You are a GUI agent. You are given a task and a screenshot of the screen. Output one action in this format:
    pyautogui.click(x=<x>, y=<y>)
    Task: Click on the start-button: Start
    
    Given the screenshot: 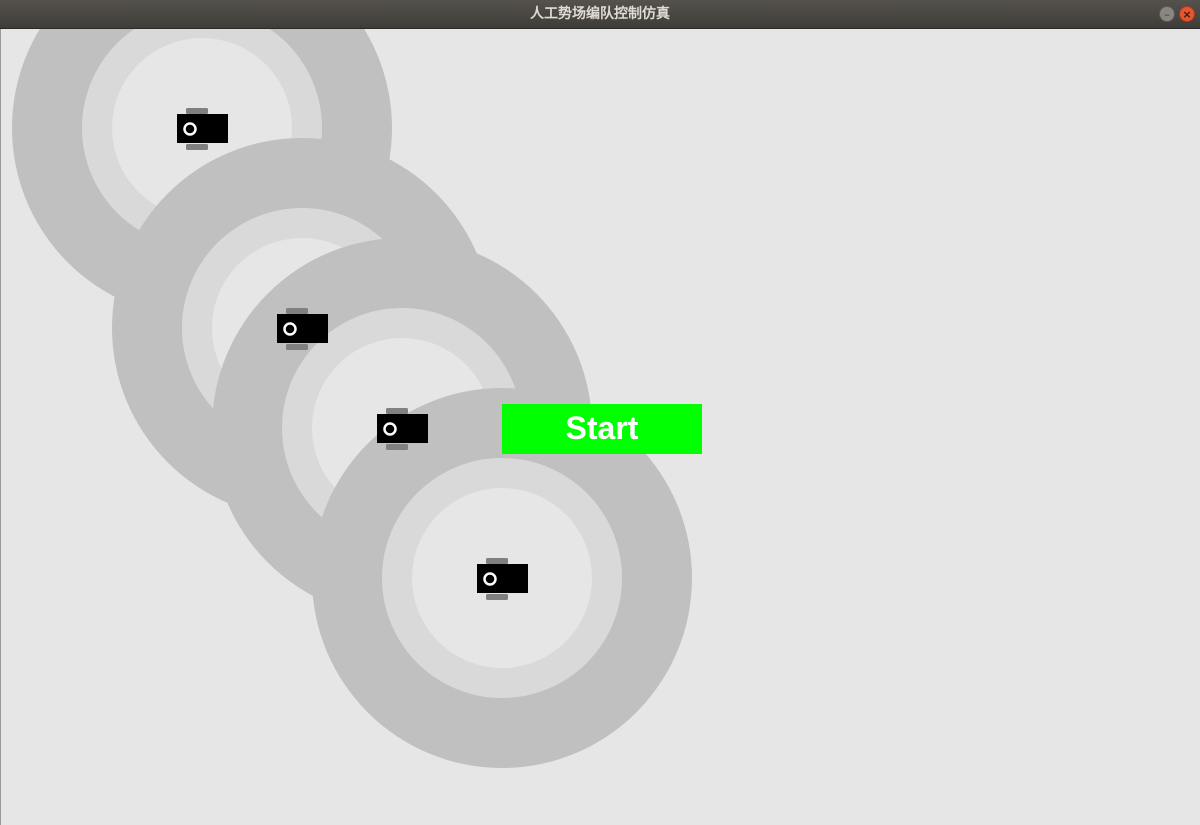 What is the action you would take?
    pyautogui.click(x=602, y=429)
    